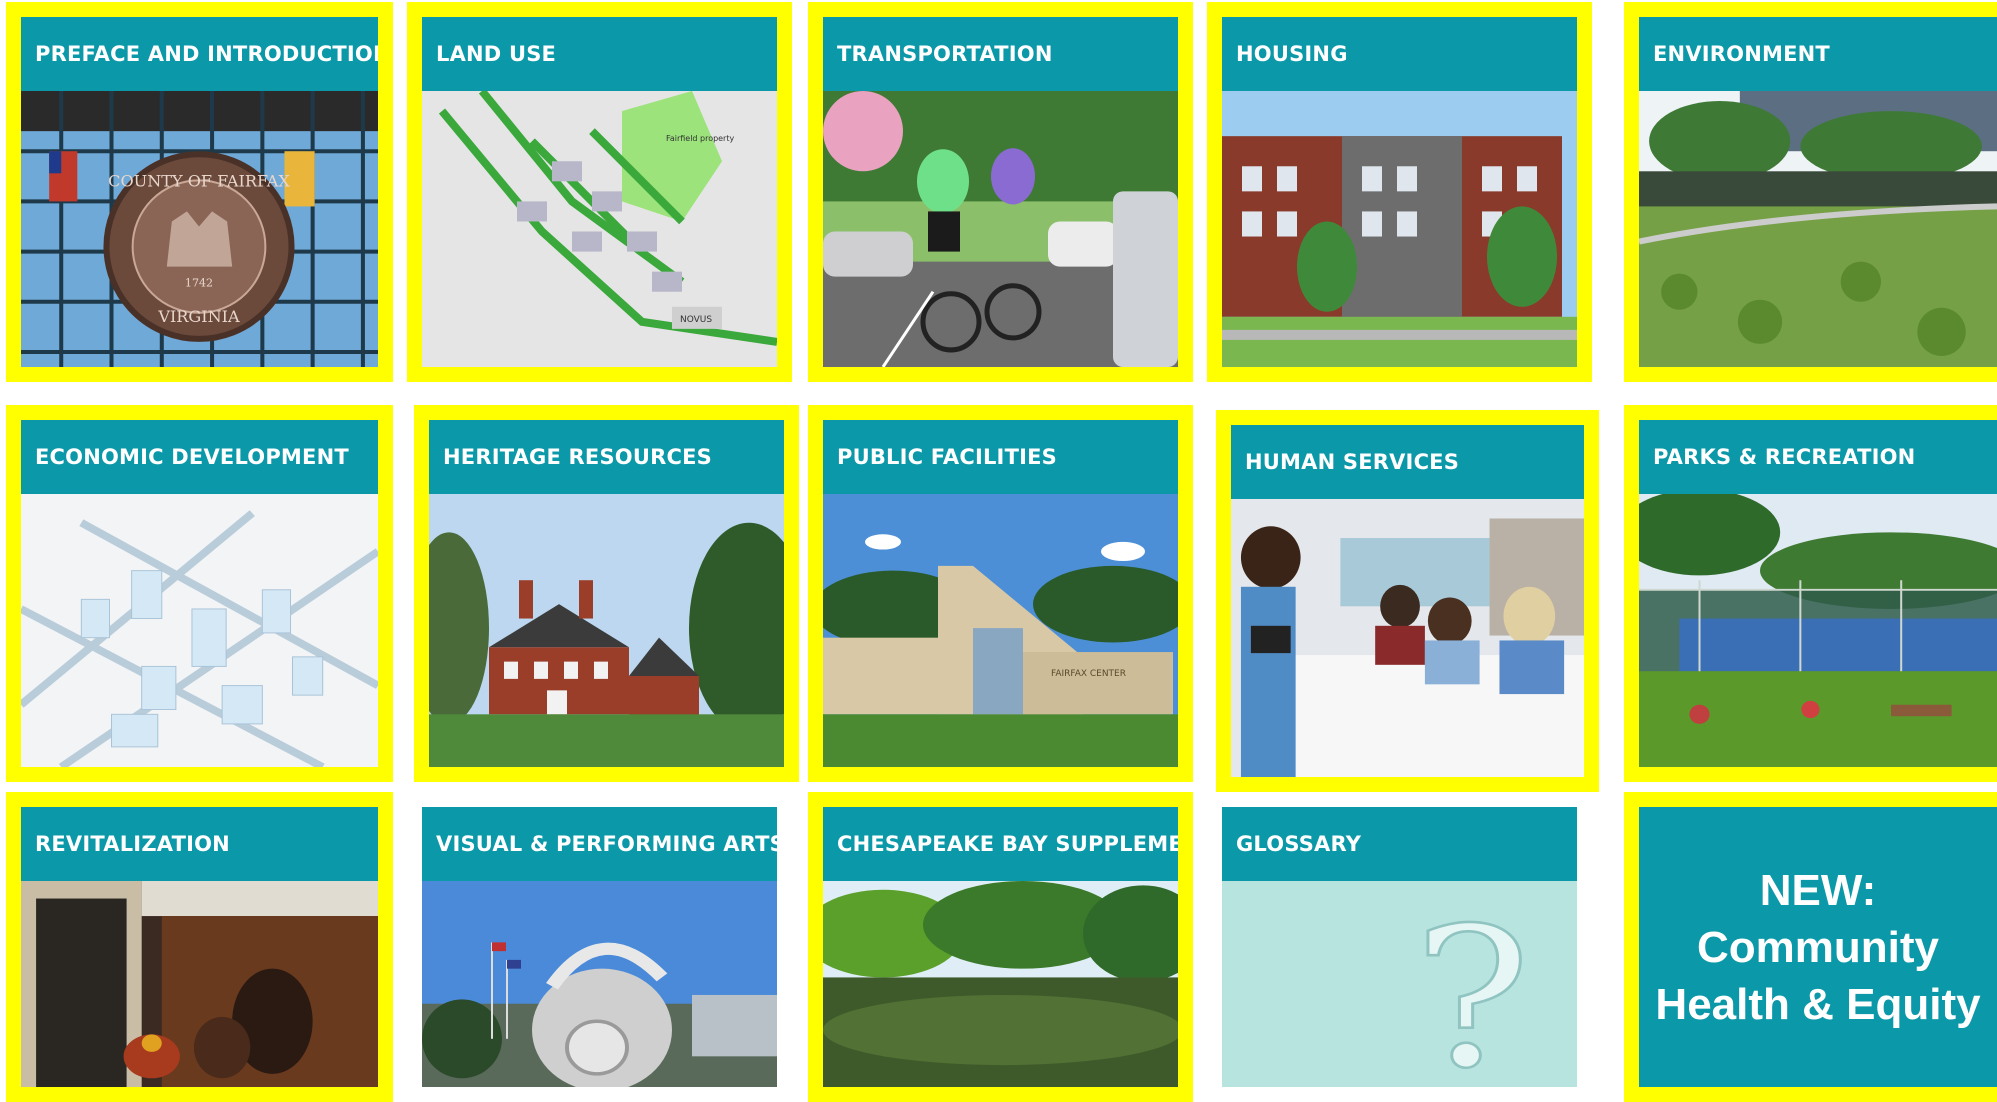 The width and height of the screenshot is (1997, 1102). What do you see at coordinates (599, 54) in the screenshot?
I see `tile-title: LAND USE` at bounding box center [599, 54].